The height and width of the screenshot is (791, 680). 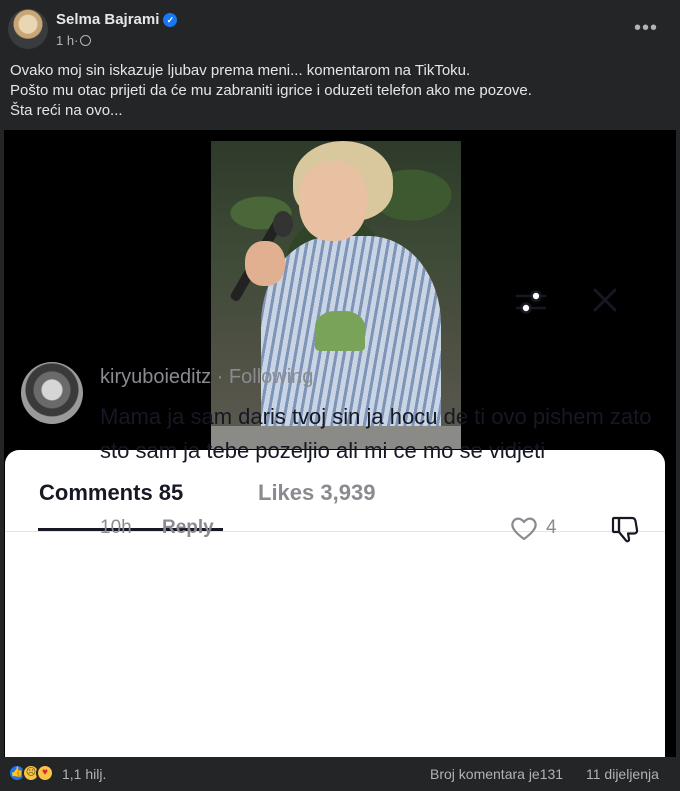 I want to click on verified-icon: ✓, so click(x=170, y=20).